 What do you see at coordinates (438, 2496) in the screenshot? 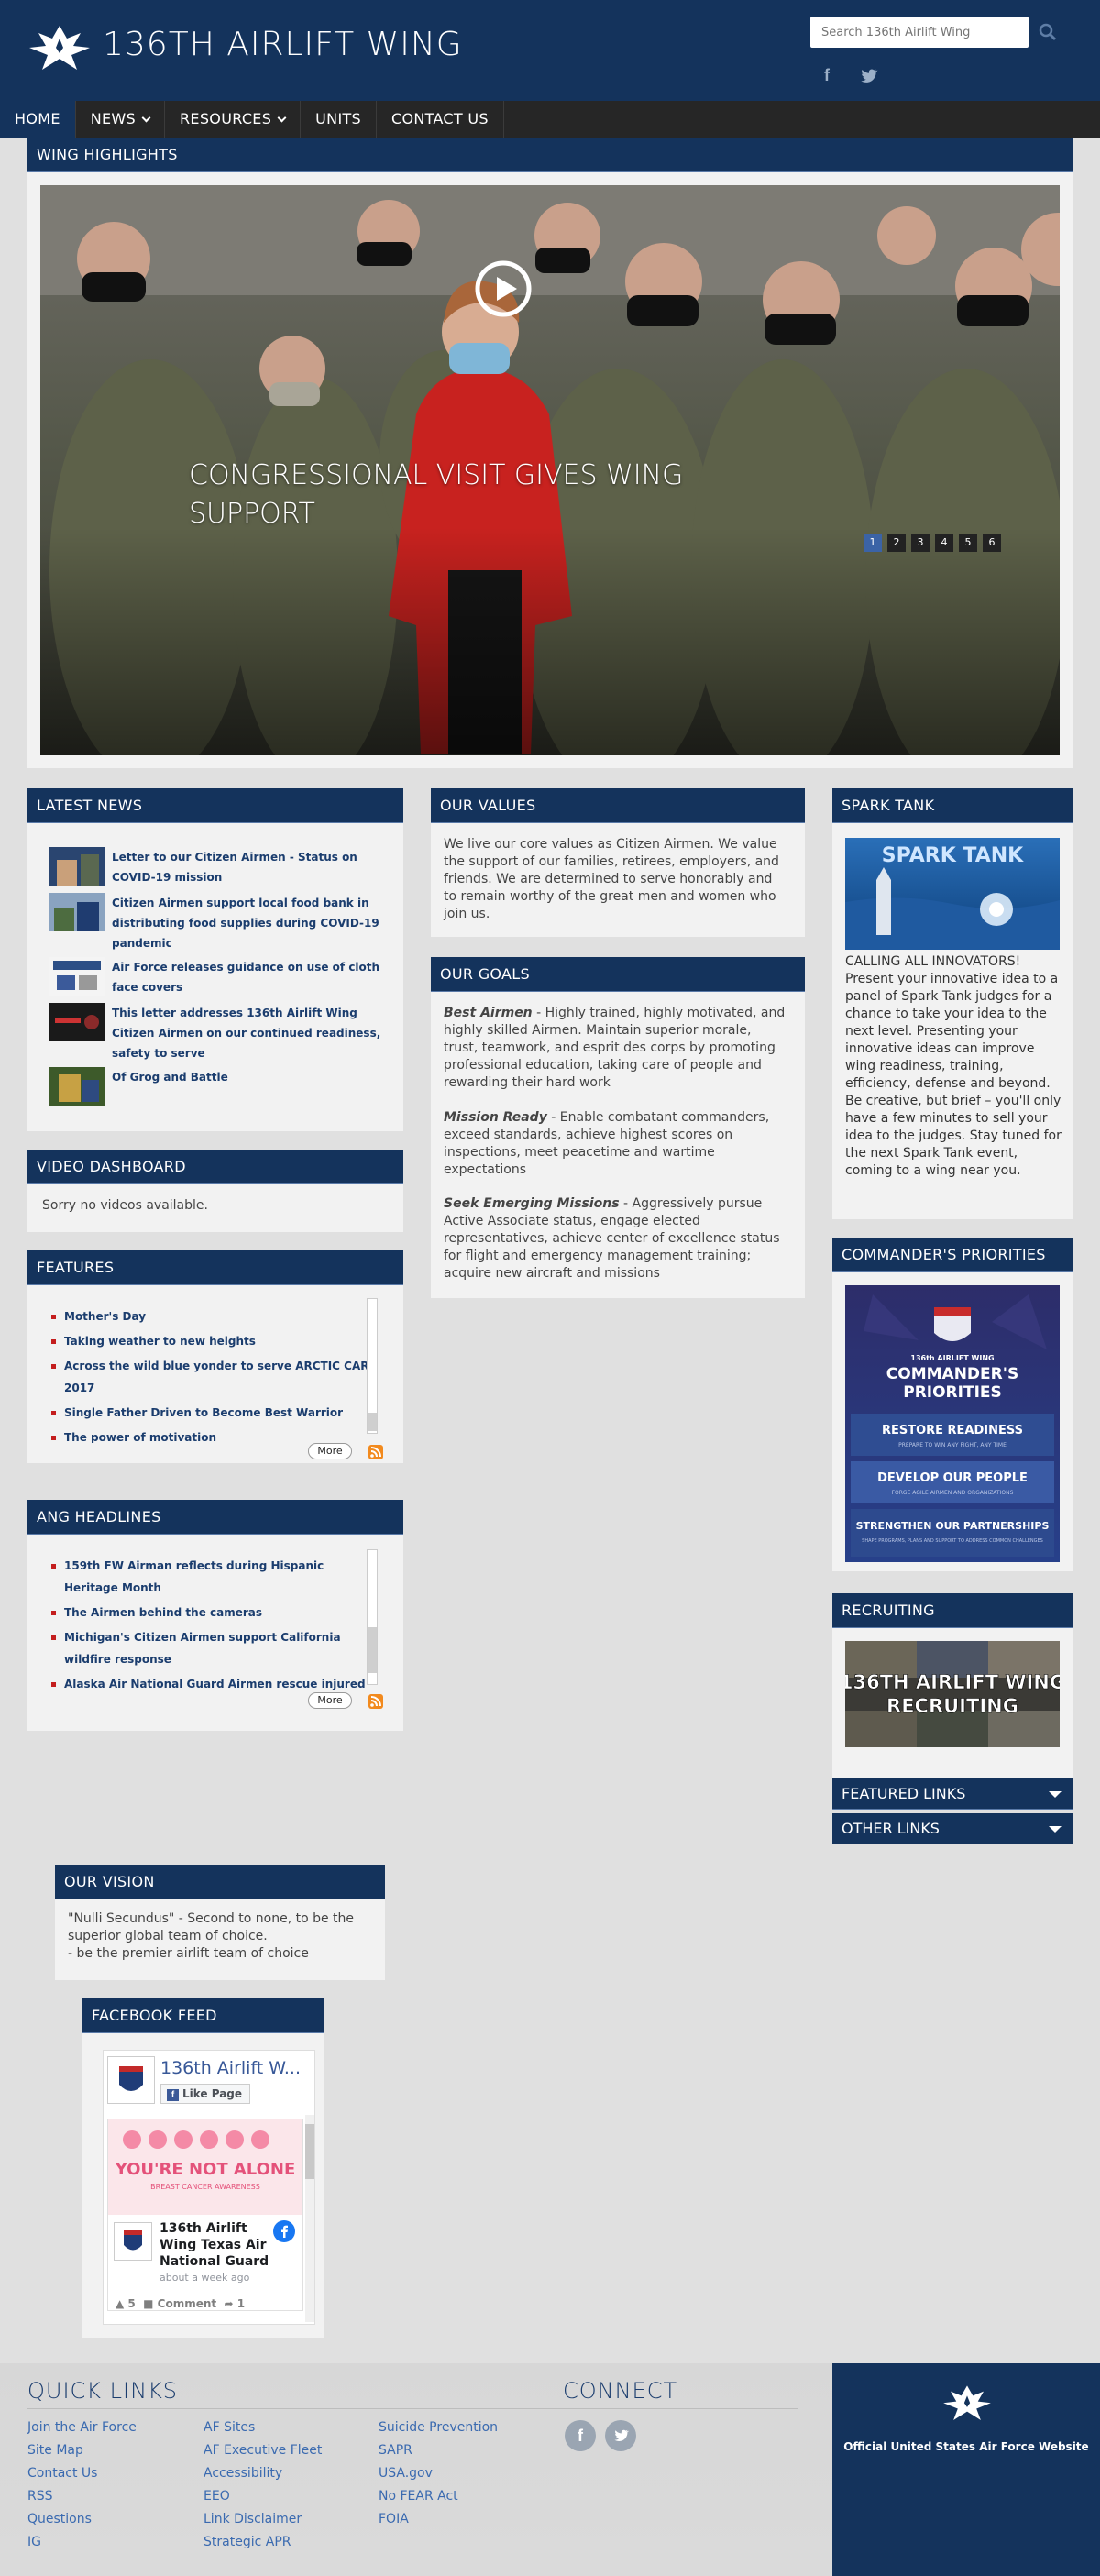
I see `footer-link: No FEAR Act` at bounding box center [438, 2496].